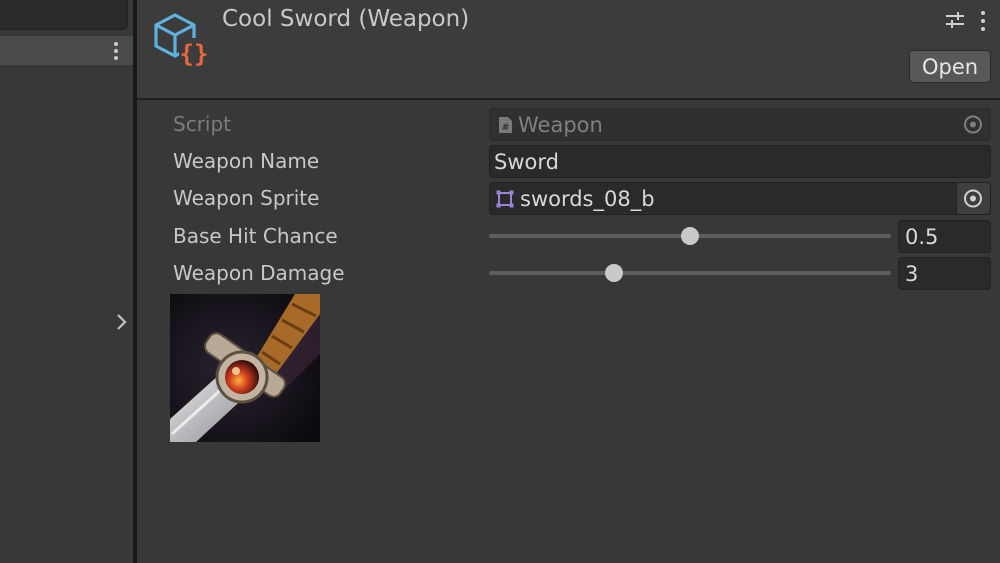 The width and height of the screenshot is (1000, 563). What do you see at coordinates (922, 237) in the screenshot?
I see `base-hit-chance-value: 0.5` at bounding box center [922, 237].